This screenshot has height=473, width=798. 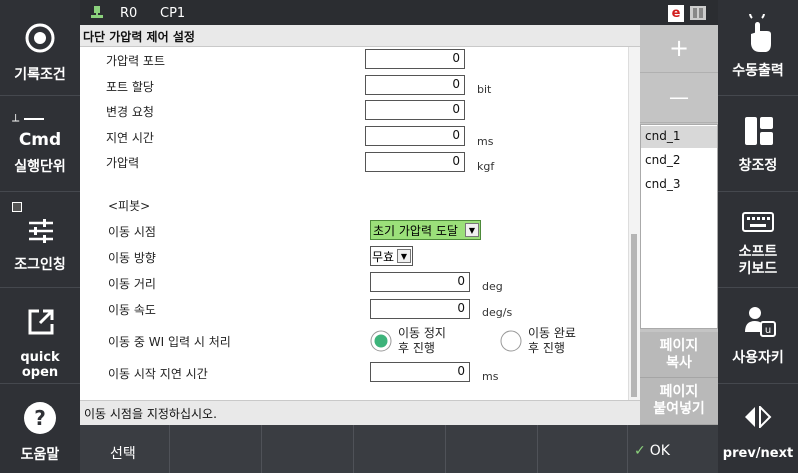 What do you see at coordinates (415, 110) in the screenshot?
I see `change-request-field: 0` at bounding box center [415, 110].